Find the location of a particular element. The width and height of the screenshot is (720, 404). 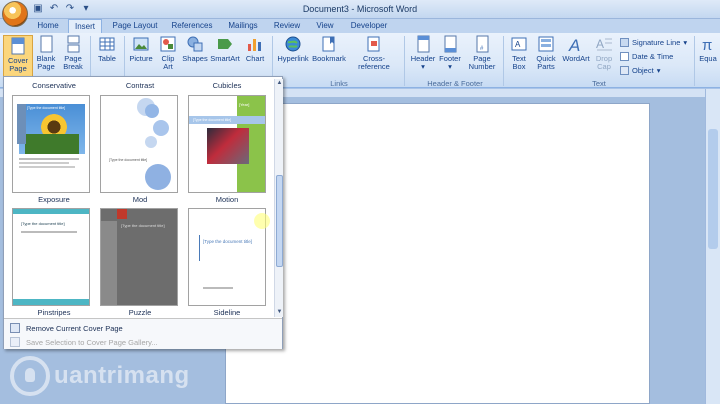

gallery-label-pinstripes: Pinstripes is located at coordinates (54, 312).